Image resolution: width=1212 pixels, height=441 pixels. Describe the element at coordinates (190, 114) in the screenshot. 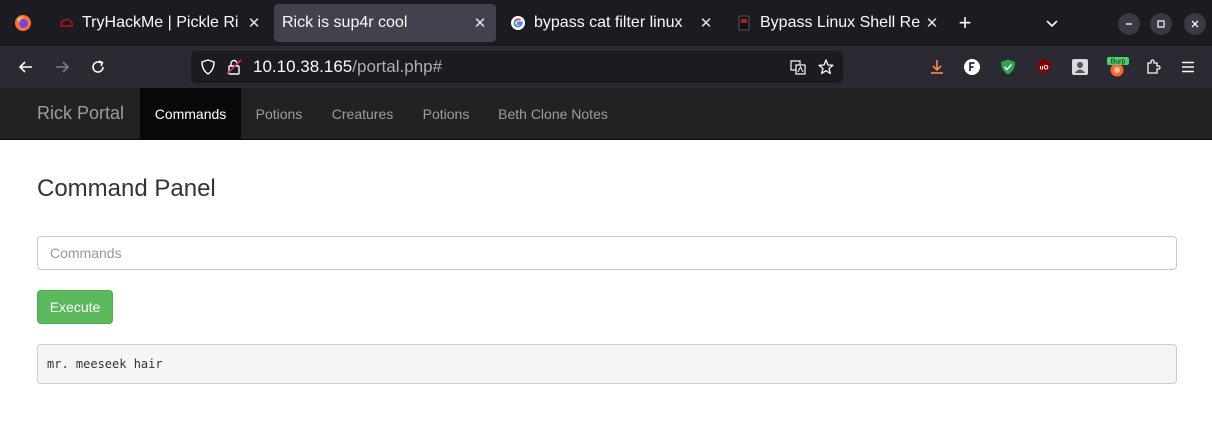

I see `nav-item-commands: Commands` at that location.